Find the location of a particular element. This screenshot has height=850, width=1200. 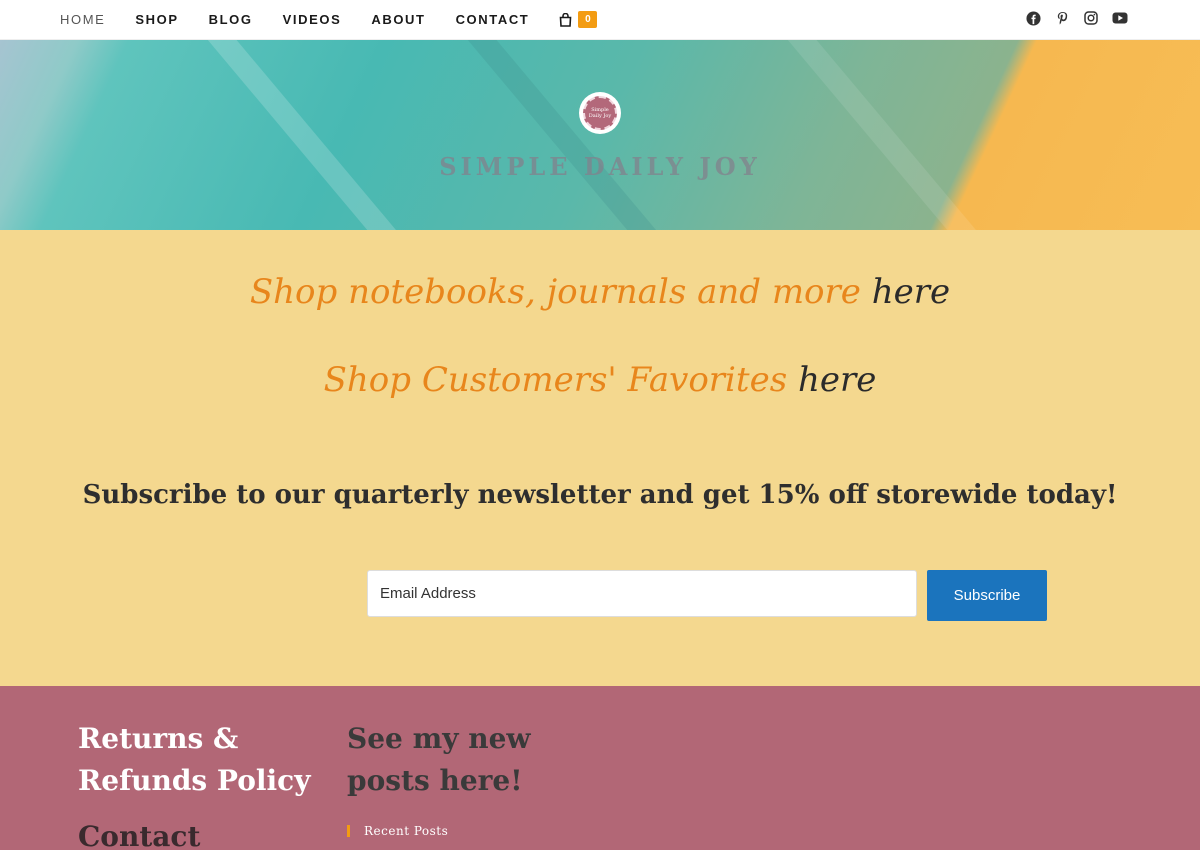

contact-link: Contact is located at coordinates (198, 833).